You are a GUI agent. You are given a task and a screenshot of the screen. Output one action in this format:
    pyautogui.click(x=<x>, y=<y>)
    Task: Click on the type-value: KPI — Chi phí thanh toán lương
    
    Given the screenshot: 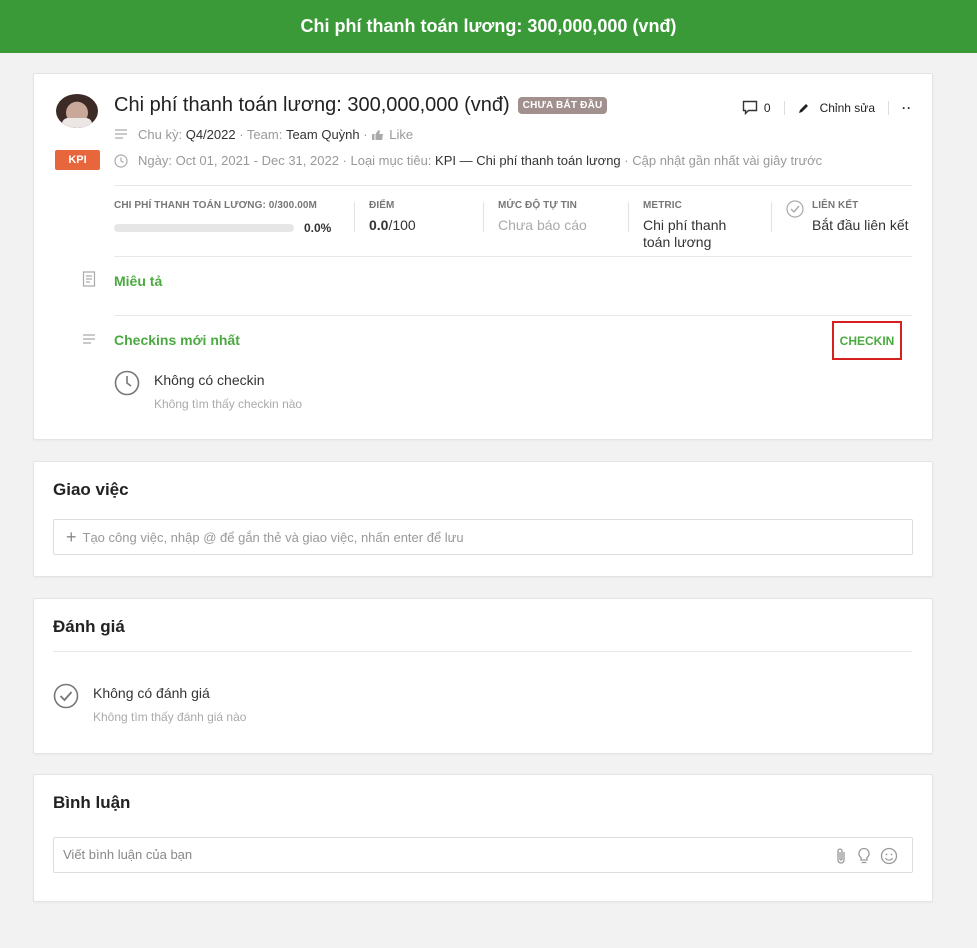 What is the action you would take?
    pyautogui.click(x=528, y=160)
    